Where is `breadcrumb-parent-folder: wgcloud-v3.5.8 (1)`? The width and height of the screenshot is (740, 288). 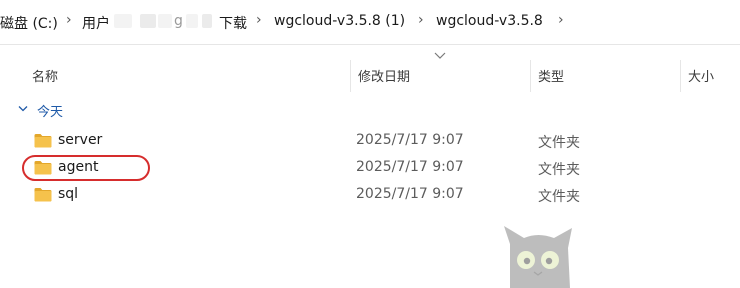 breadcrumb-parent-folder: wgcloud-v3.5.8 (1) is located at coordinates (339, 21).